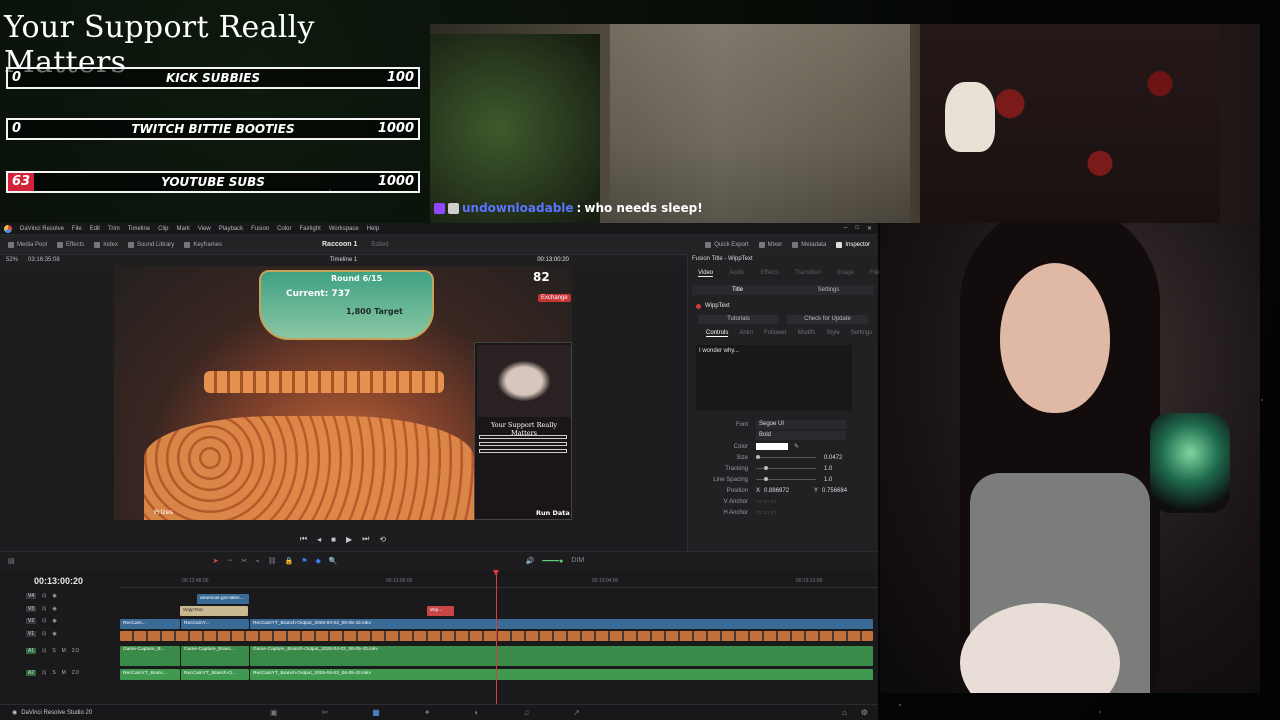 The image size is (1280, 720). What do you see at coordinates (231, 229) in the screenshot?
I see `menu-playback: Playback` at bounding box center [231, 229].